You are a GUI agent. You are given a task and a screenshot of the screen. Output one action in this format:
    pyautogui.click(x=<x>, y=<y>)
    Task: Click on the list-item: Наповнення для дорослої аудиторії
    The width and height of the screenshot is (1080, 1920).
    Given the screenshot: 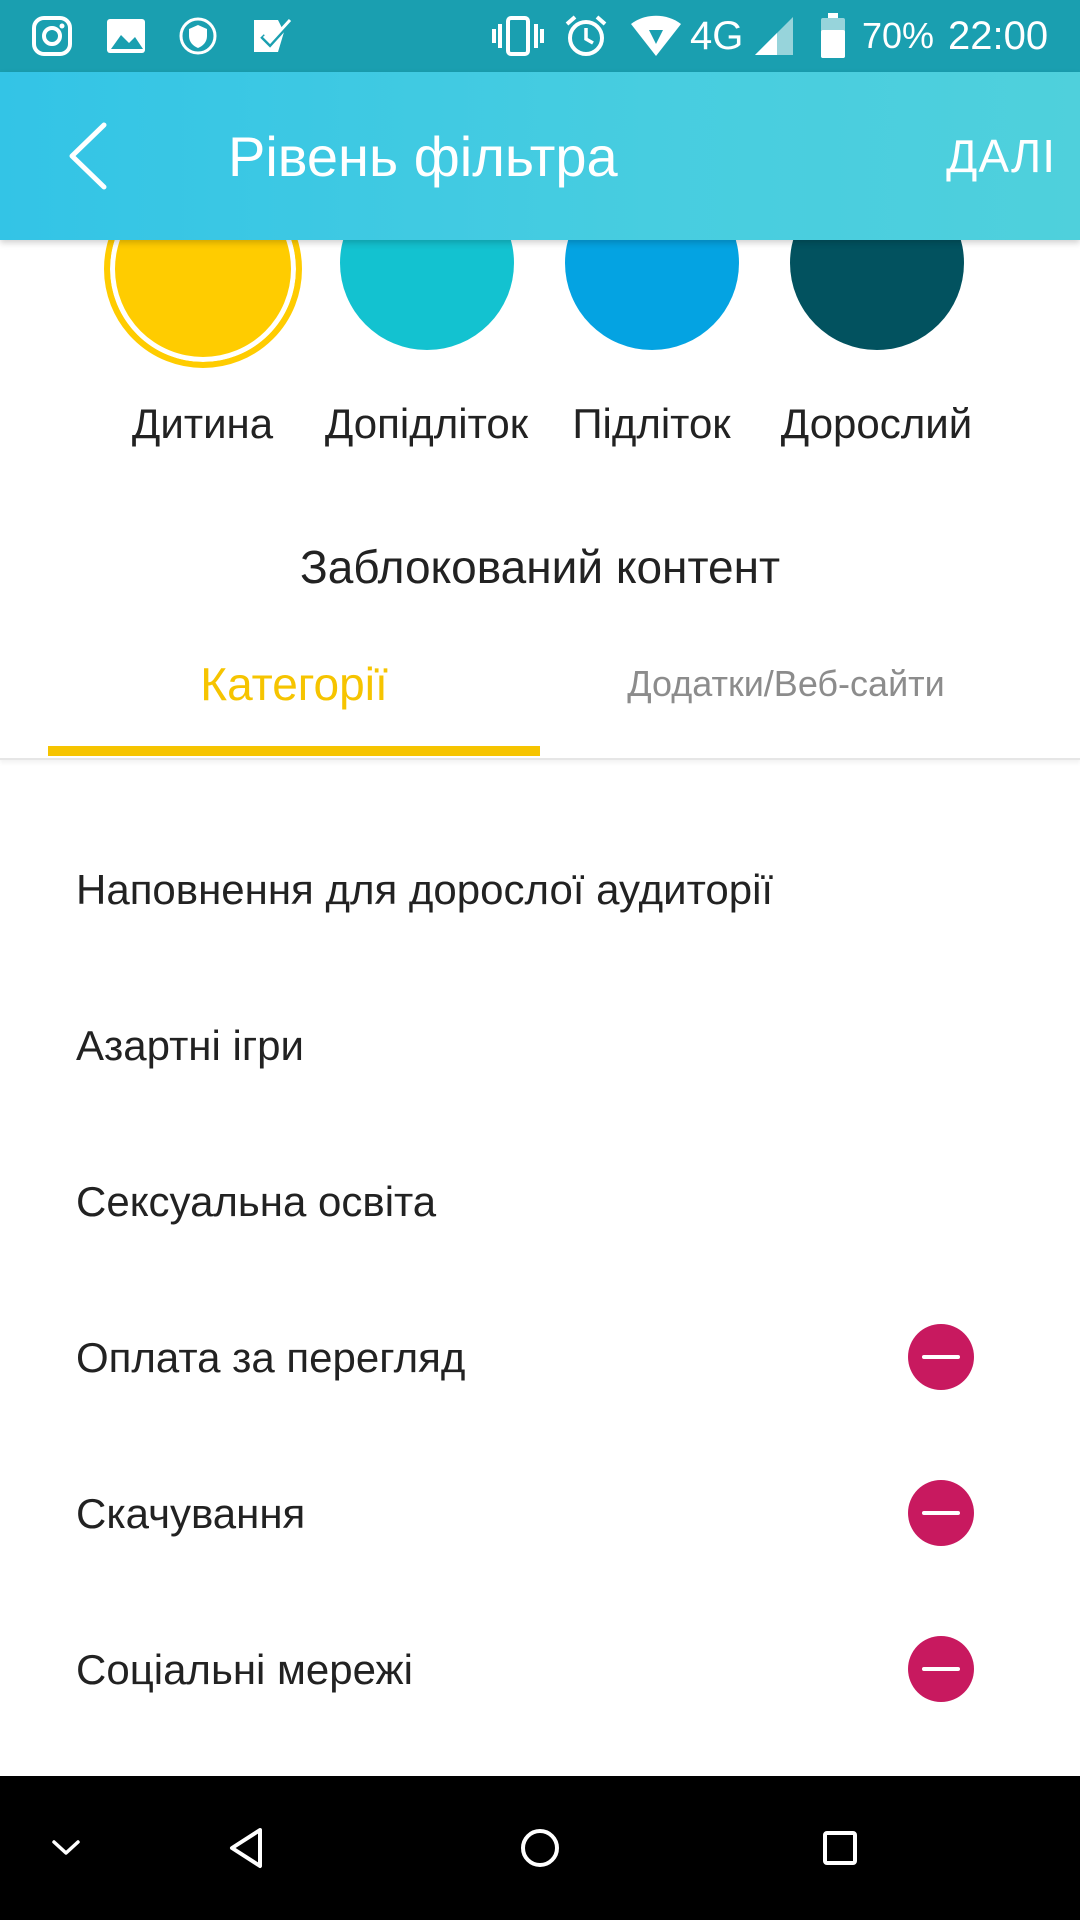 What is the action you would take?
    pyautogui.click(x=540, y=890)
    